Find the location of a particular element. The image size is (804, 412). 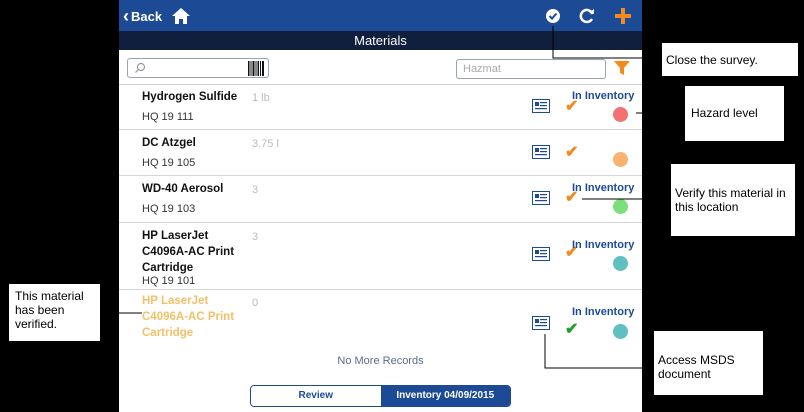

close-survey-check-icon is located at coordinates (553, 16).